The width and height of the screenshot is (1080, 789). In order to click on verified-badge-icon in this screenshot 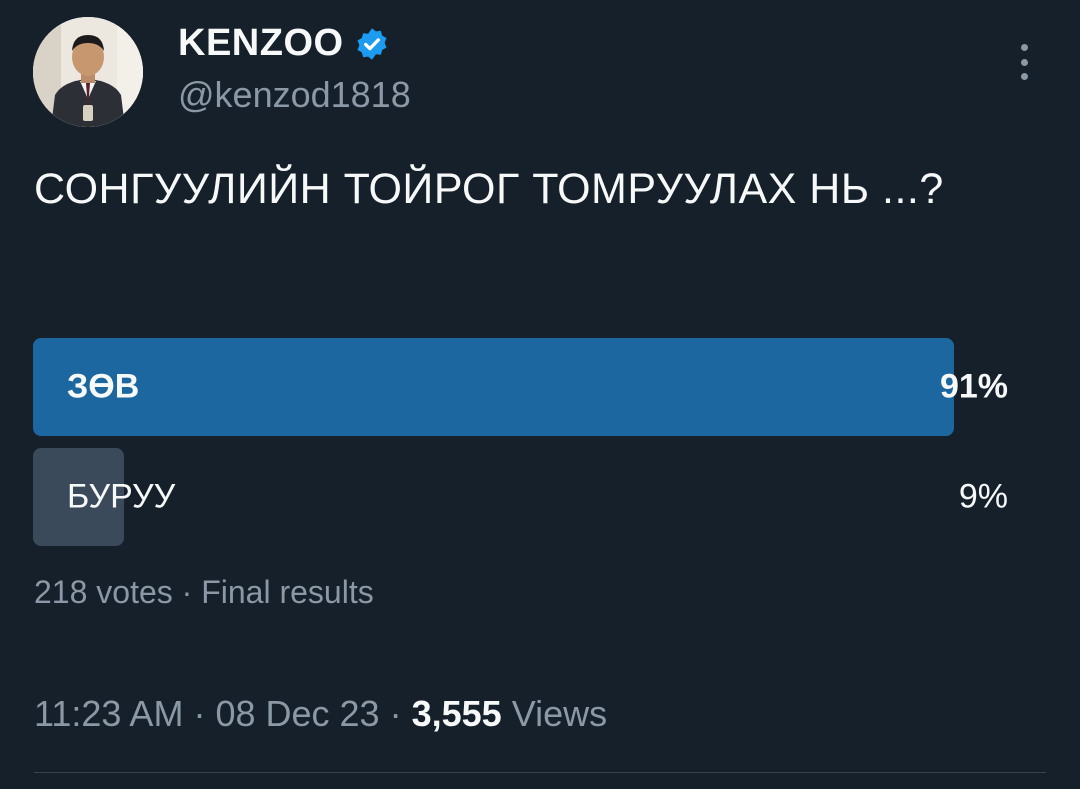, I will do `click(372, 44)`.